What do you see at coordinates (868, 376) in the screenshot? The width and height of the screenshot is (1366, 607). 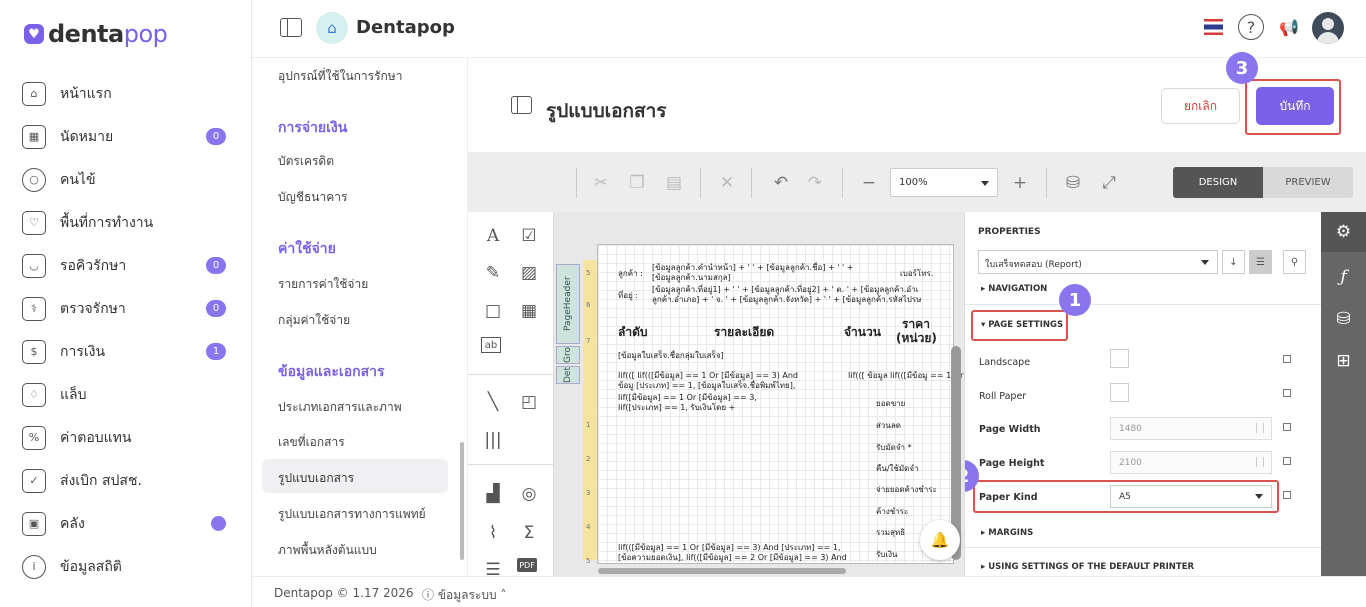 I see `detail-expr-3: Iif(([ ข้อมูล` at bounding box center [868, 376].